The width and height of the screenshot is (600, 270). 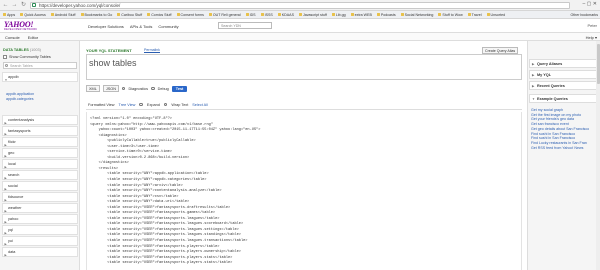 I want to click on section-recent-queries: ▶ Recent Queries, so click(x=563, y=85).